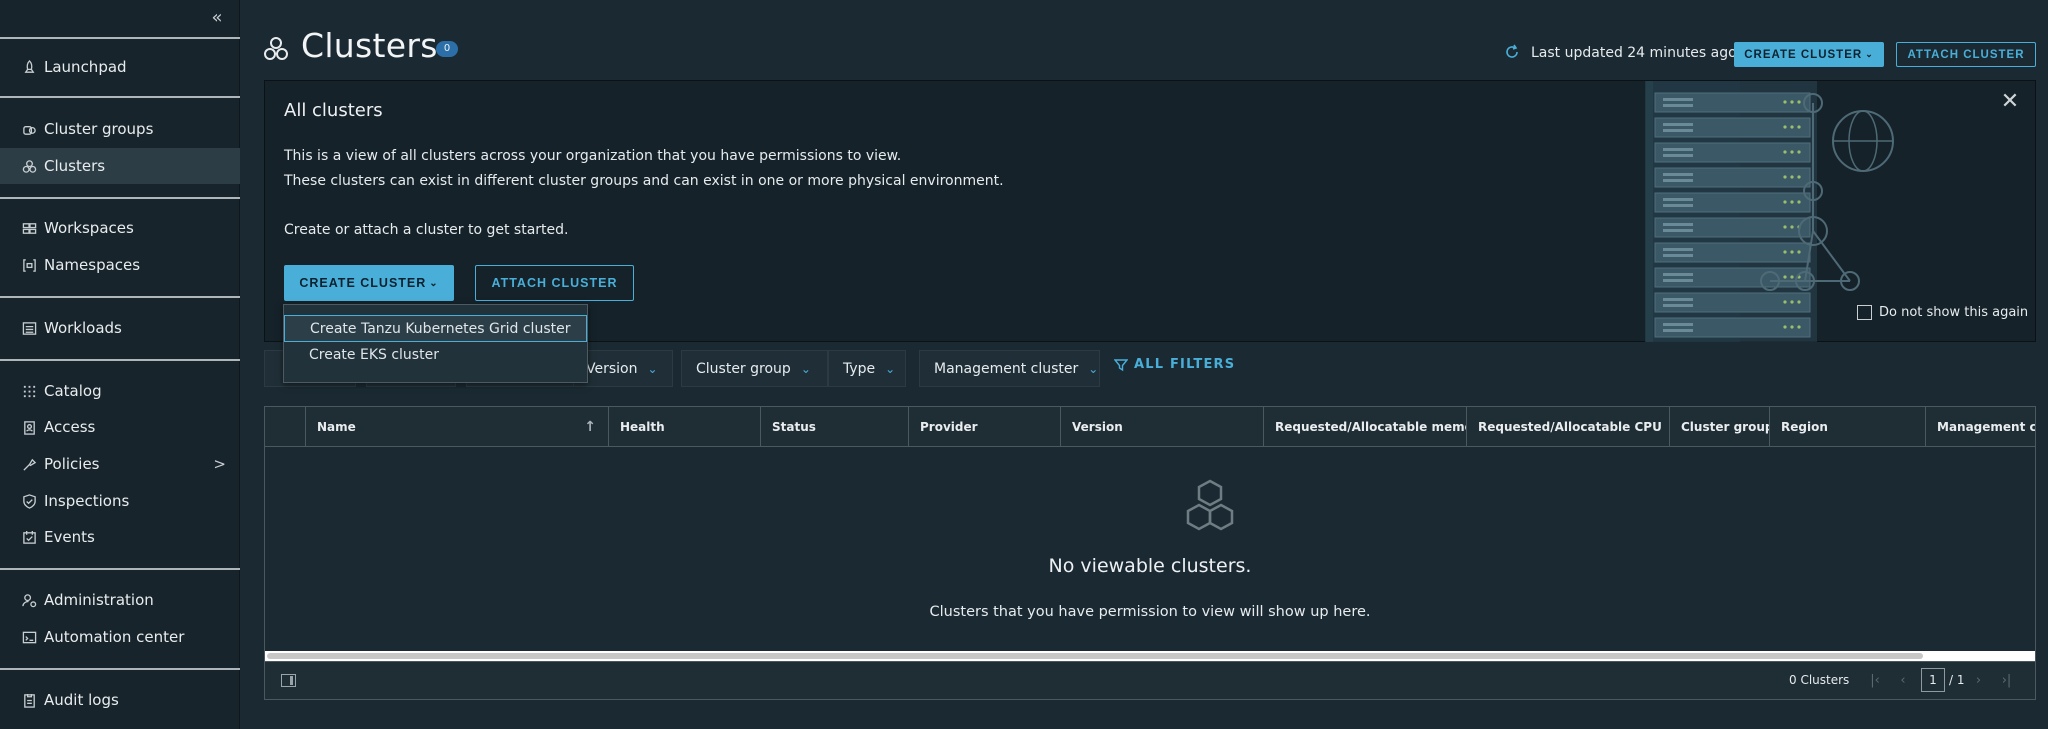 This screenshot has height=729, width=2048. Describe the element at coordinates (1966, 54) in the screenshot. I see `attach-cluster-button: ATTACH CLUSTER` at that location.